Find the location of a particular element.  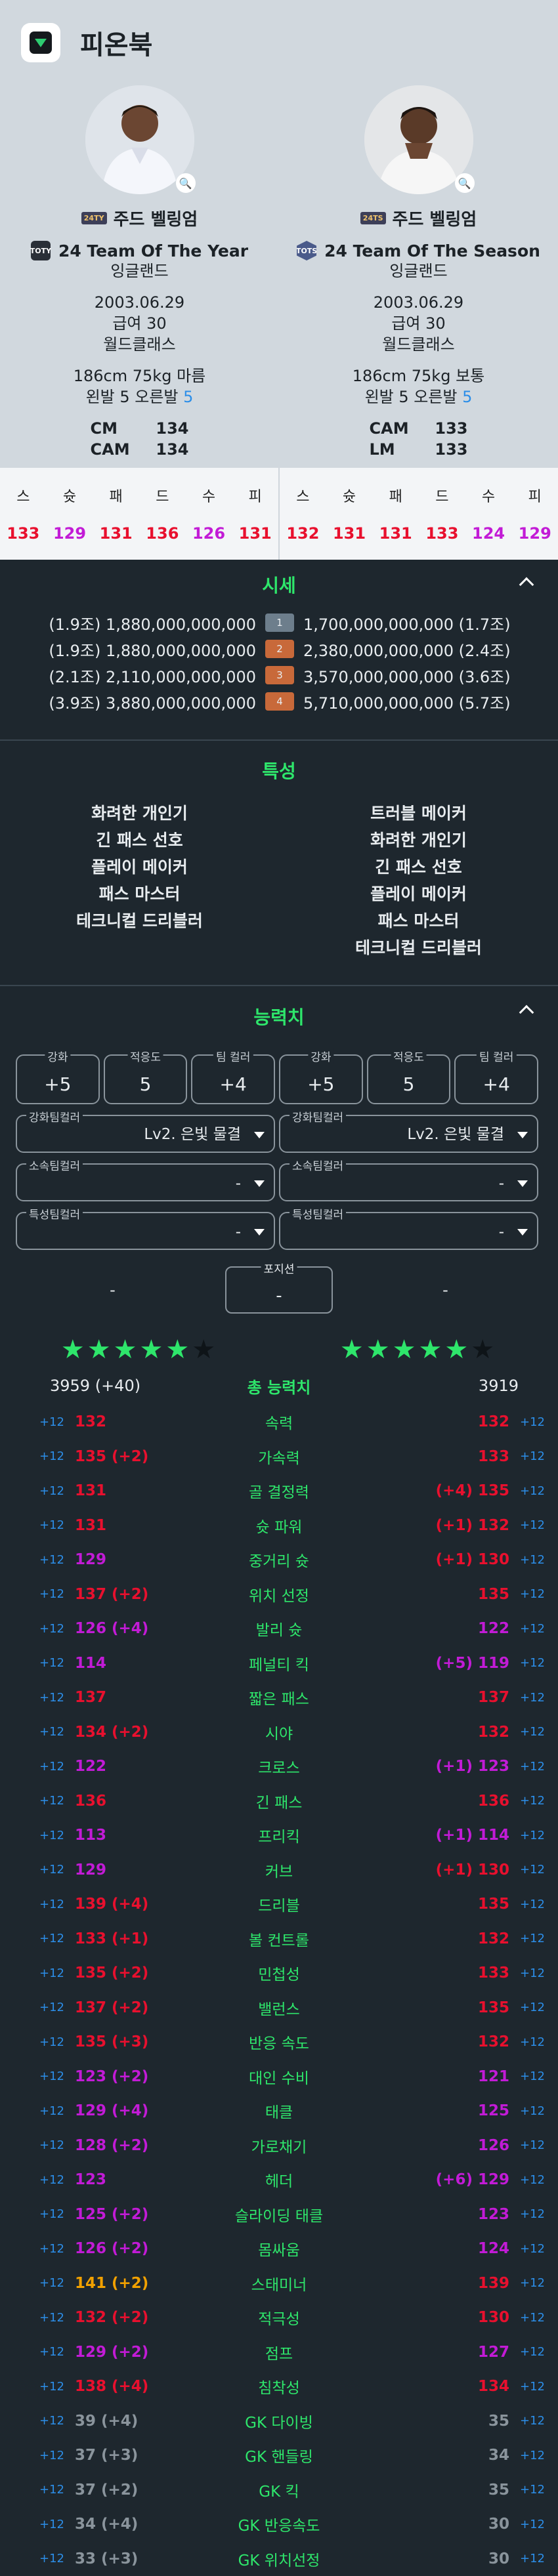

trait-item: 패스 마스터 is located at coordinates (419, 921).